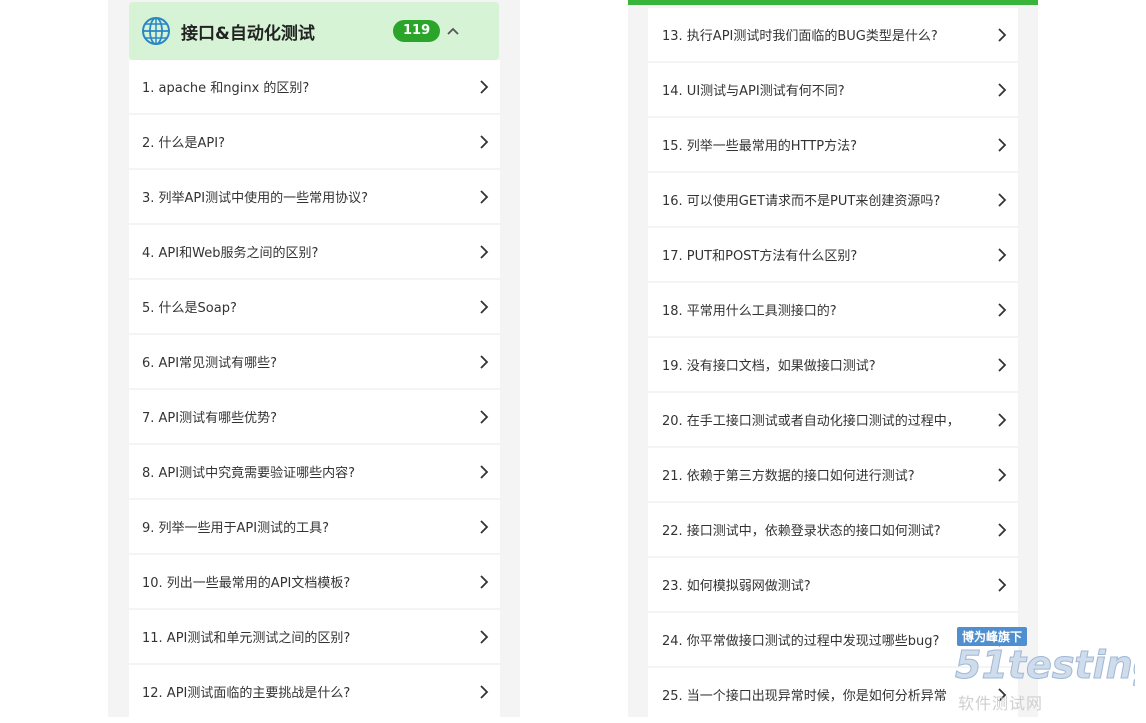 The image size is (1146, 723). What do you see at coordinates (236, 528) in the screenshot?
I see `question-label: 9. 列举一些用于API测试的工具?` at bounding box center [236, 528].